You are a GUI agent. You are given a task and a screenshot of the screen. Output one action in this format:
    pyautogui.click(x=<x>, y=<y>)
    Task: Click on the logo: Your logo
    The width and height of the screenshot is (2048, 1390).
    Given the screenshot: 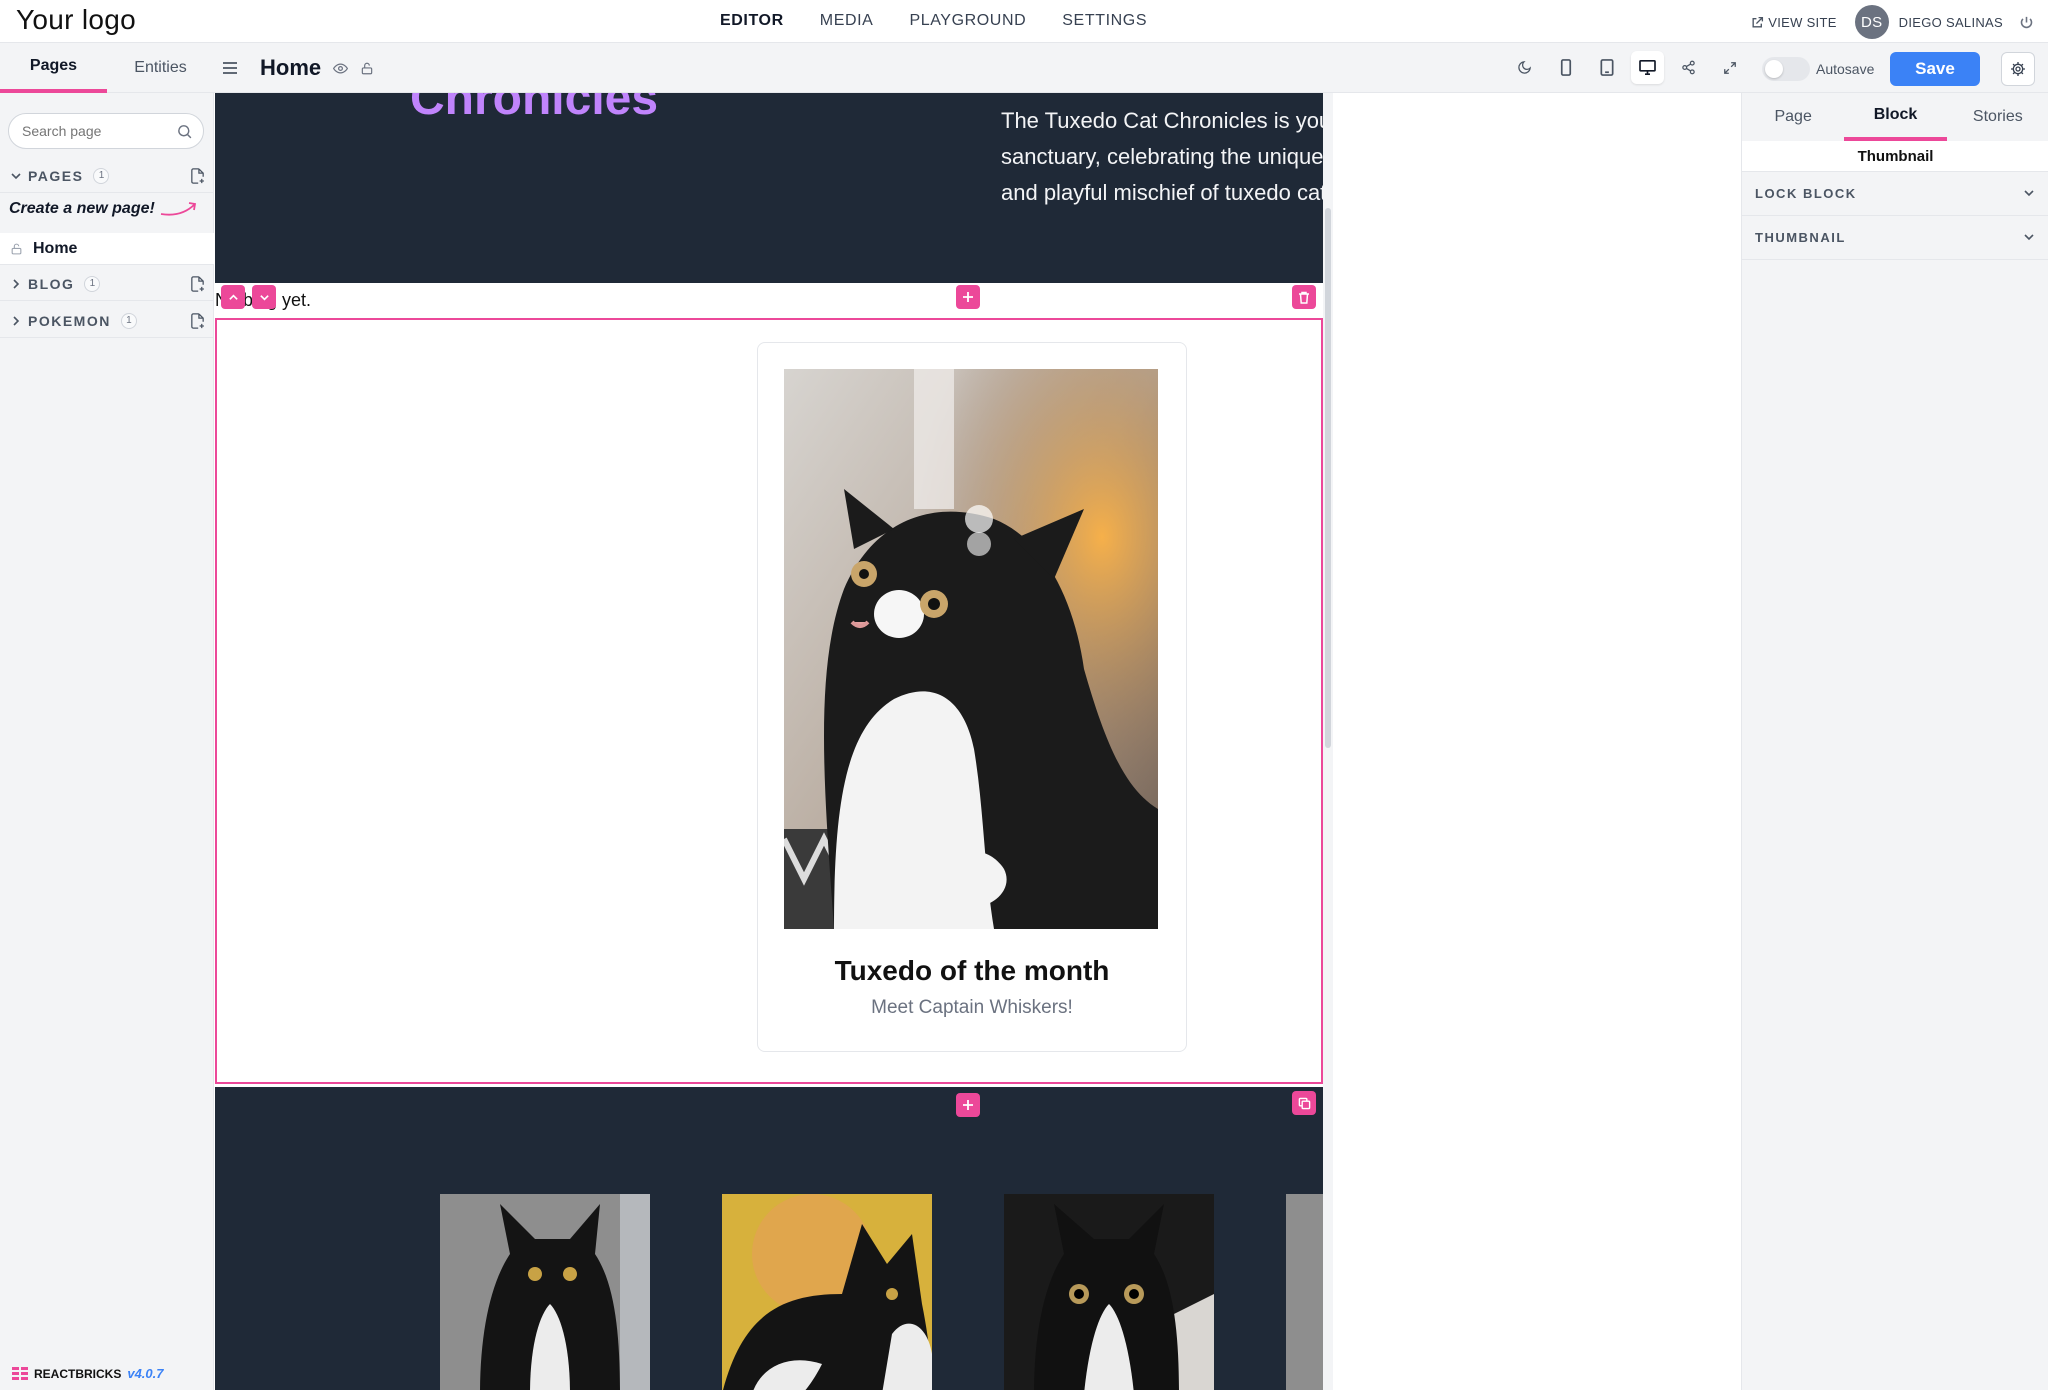 What is the action you would take?
    pyautogui.click(x=76, y=20)
    